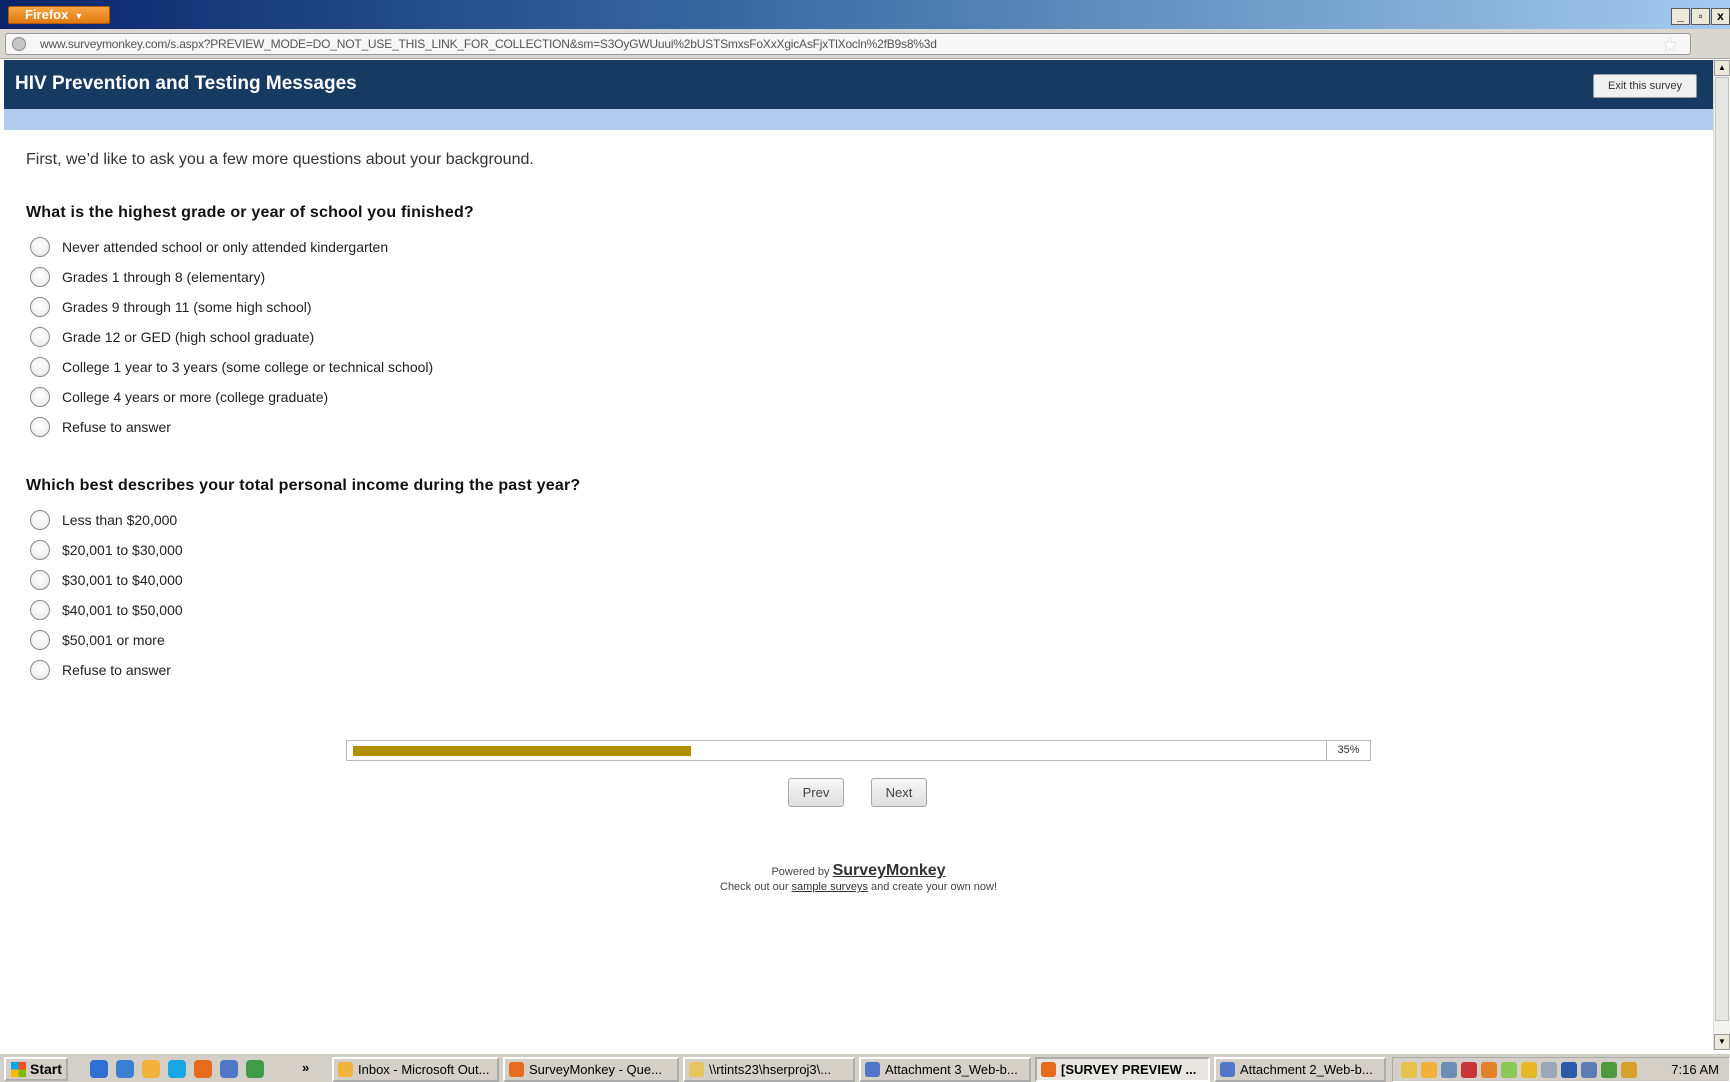 The width and height of the screenshot is (1730, 1082). I want to click on option-label: Grades 1 through 8 (elementary), so click(163, 277).